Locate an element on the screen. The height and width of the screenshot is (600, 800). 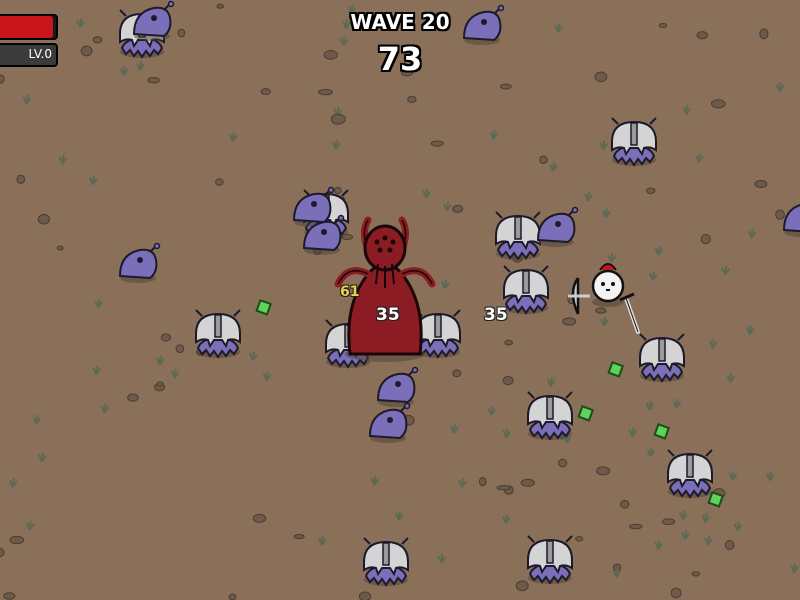
level-label: LV.0 is located at coordinates (40, 54).